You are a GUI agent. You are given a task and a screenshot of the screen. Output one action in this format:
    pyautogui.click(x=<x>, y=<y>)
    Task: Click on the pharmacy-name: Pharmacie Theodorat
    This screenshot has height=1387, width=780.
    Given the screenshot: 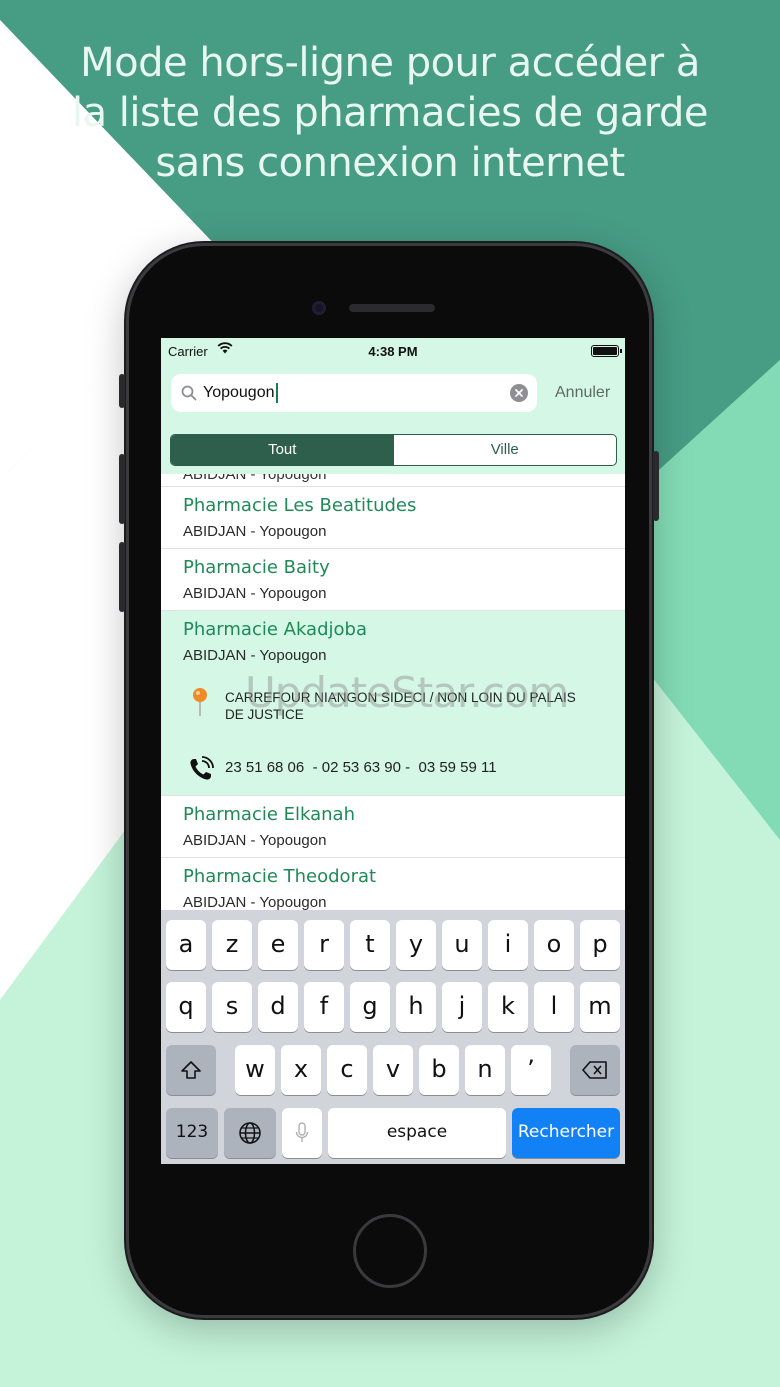 What is the action you would take?
    pyautogui.click(x=280, y=876)
    